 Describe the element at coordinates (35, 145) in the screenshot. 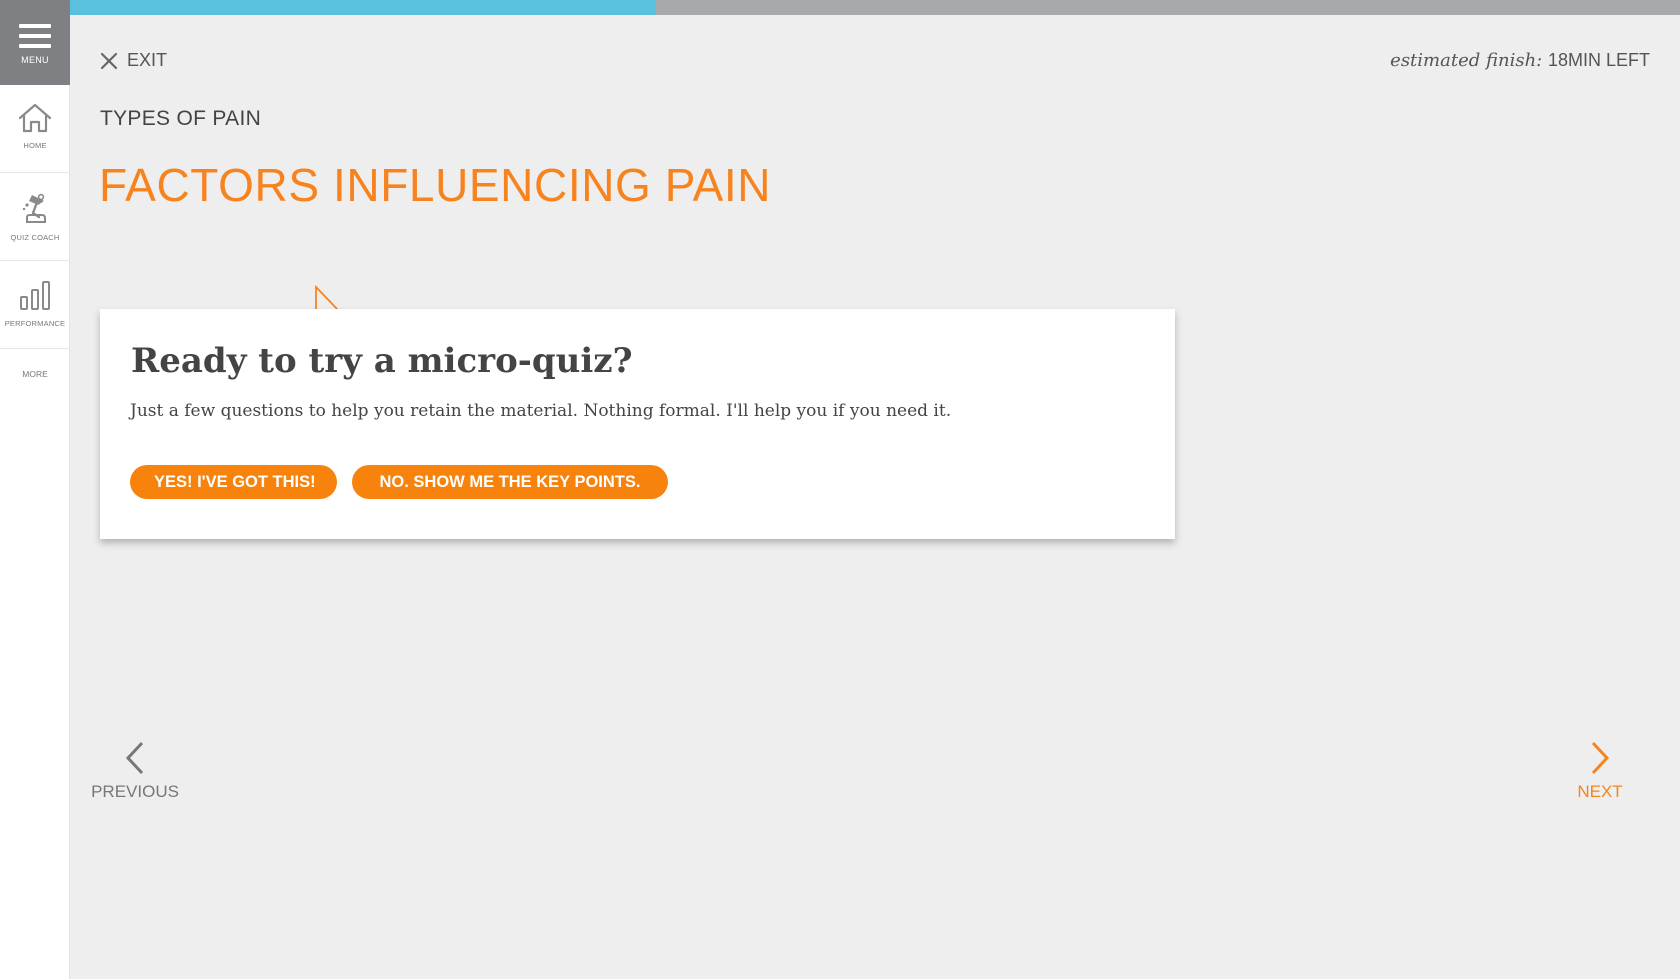

I see `sidebar-item-label: HOME` at that location.